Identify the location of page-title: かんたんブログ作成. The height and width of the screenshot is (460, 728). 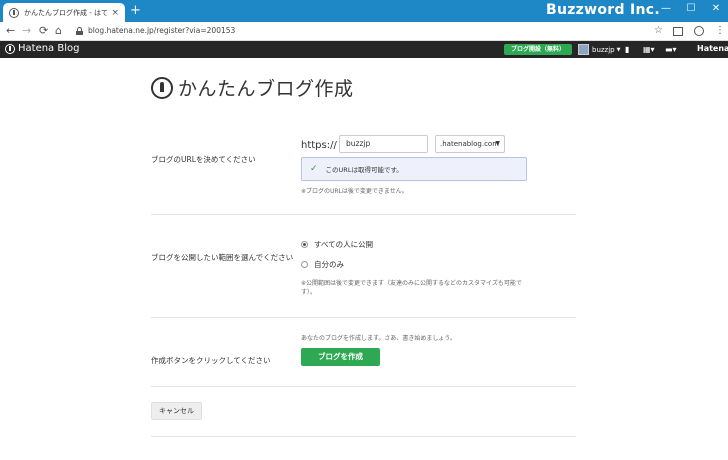
(252, 87).